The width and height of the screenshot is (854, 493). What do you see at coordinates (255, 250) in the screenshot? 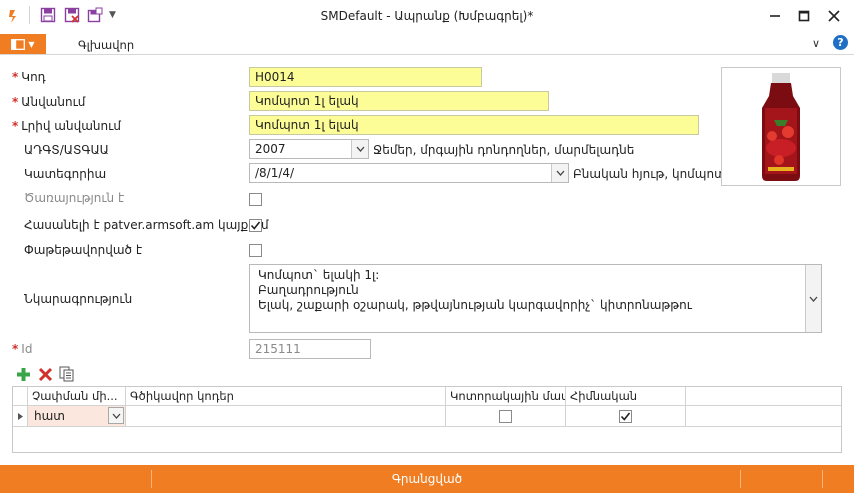
I see `packed-checkbox` at bounding box center [255, 250].